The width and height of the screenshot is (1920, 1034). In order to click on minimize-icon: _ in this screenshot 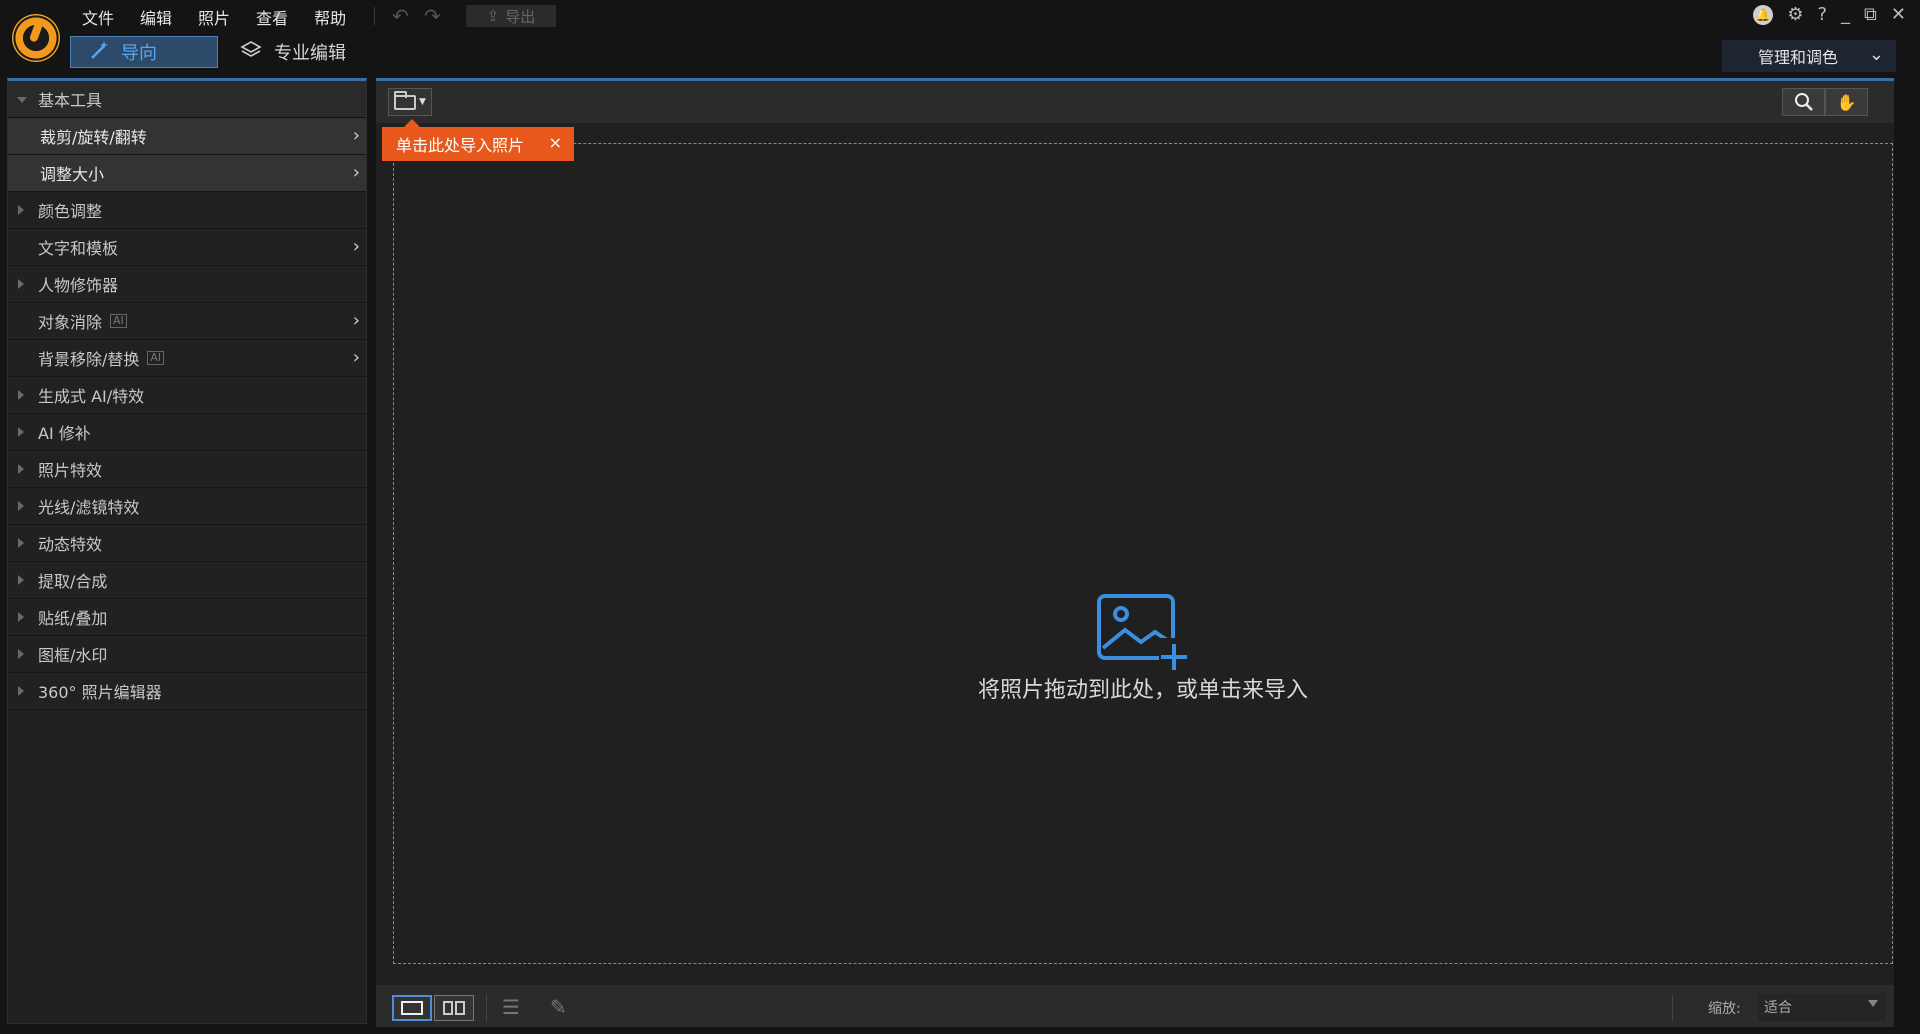, I will do `click(1845, 14)`.